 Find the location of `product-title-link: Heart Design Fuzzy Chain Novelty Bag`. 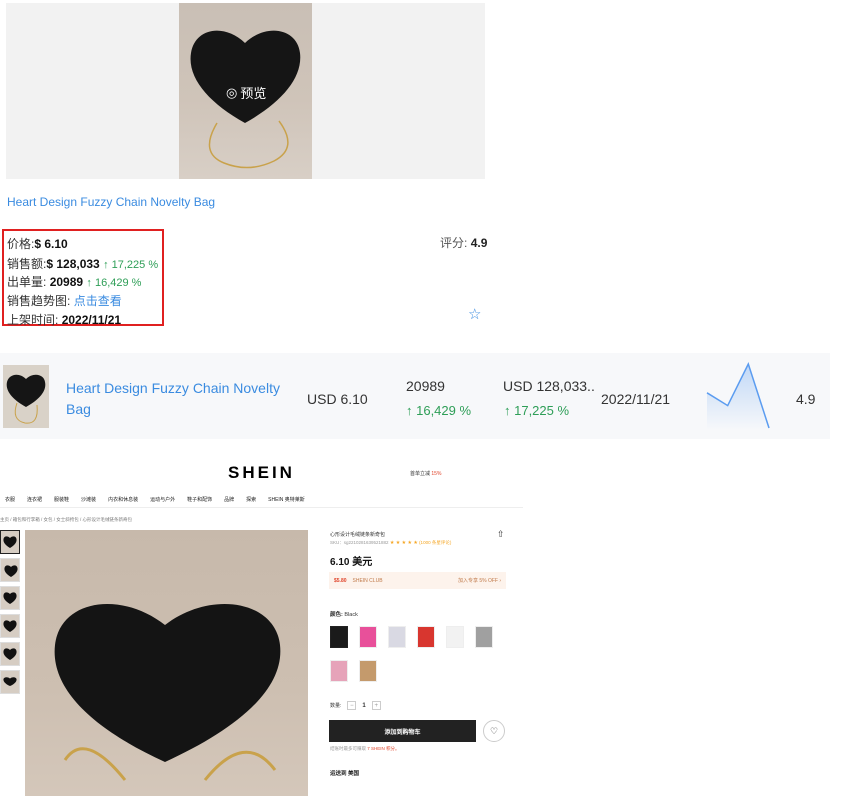

product-title-link: Heart Design Fuzzy Chain Novelty Bag is located at coordinates (111, 202).